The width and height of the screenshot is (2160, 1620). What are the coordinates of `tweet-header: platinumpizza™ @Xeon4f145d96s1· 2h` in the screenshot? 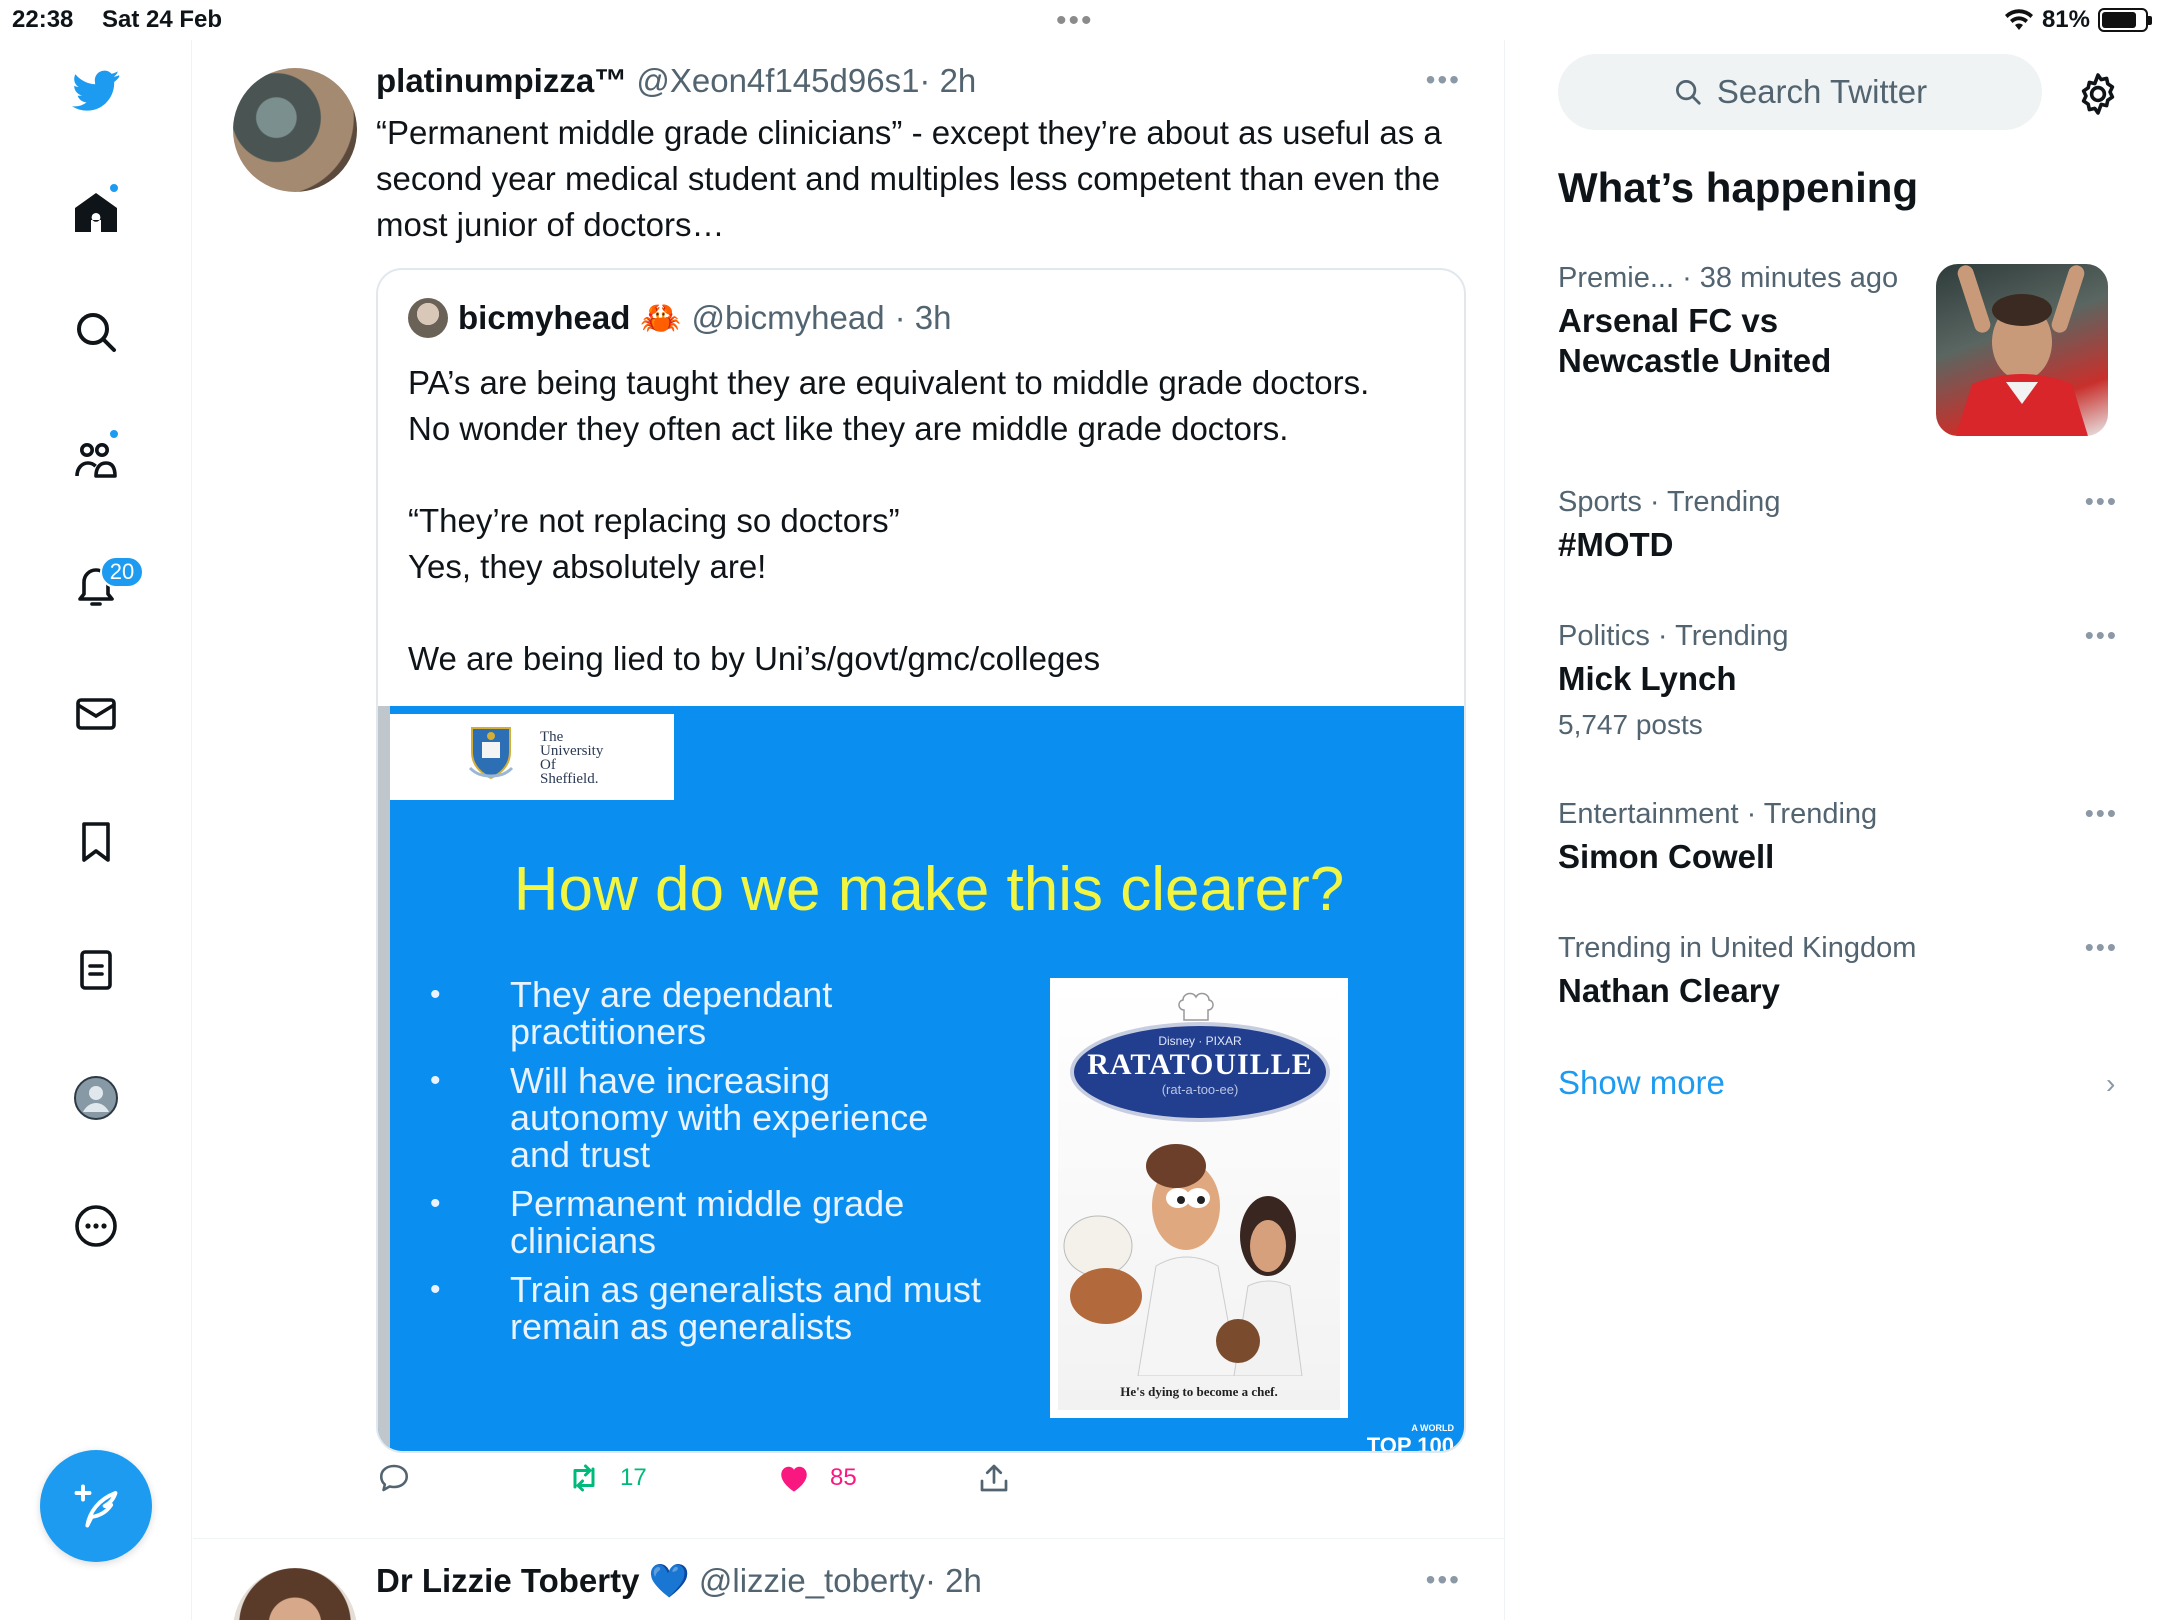 It's located at (676, 81).